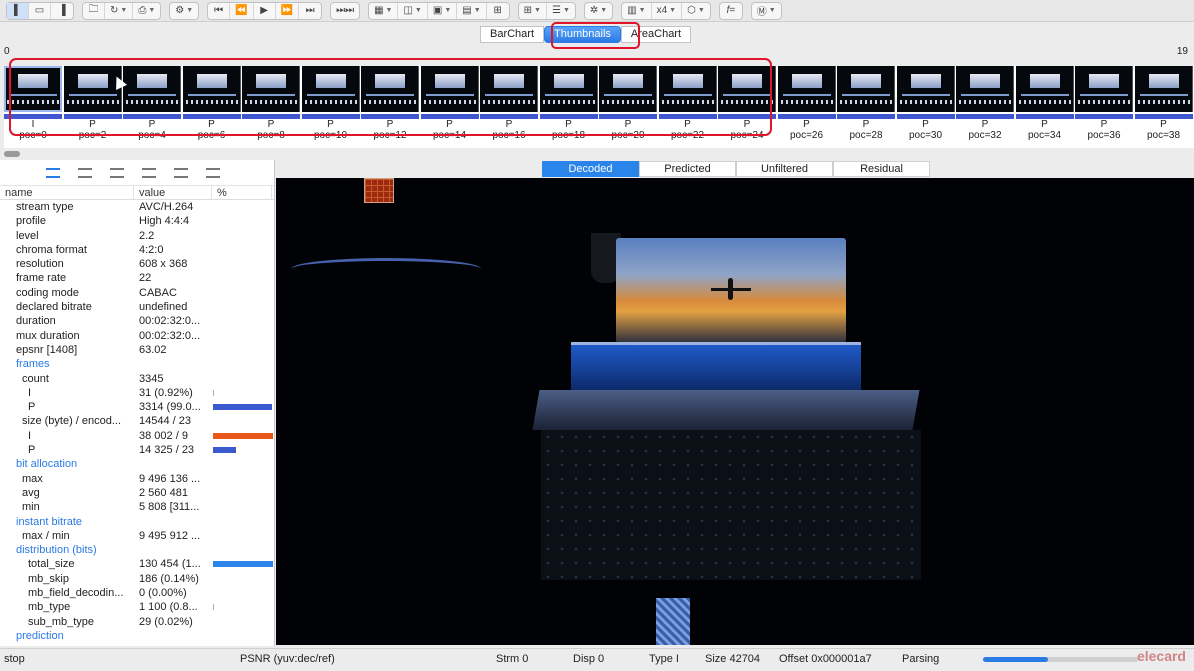  I want to click on info-row: profile High 4:4:4, so click(137, 221).